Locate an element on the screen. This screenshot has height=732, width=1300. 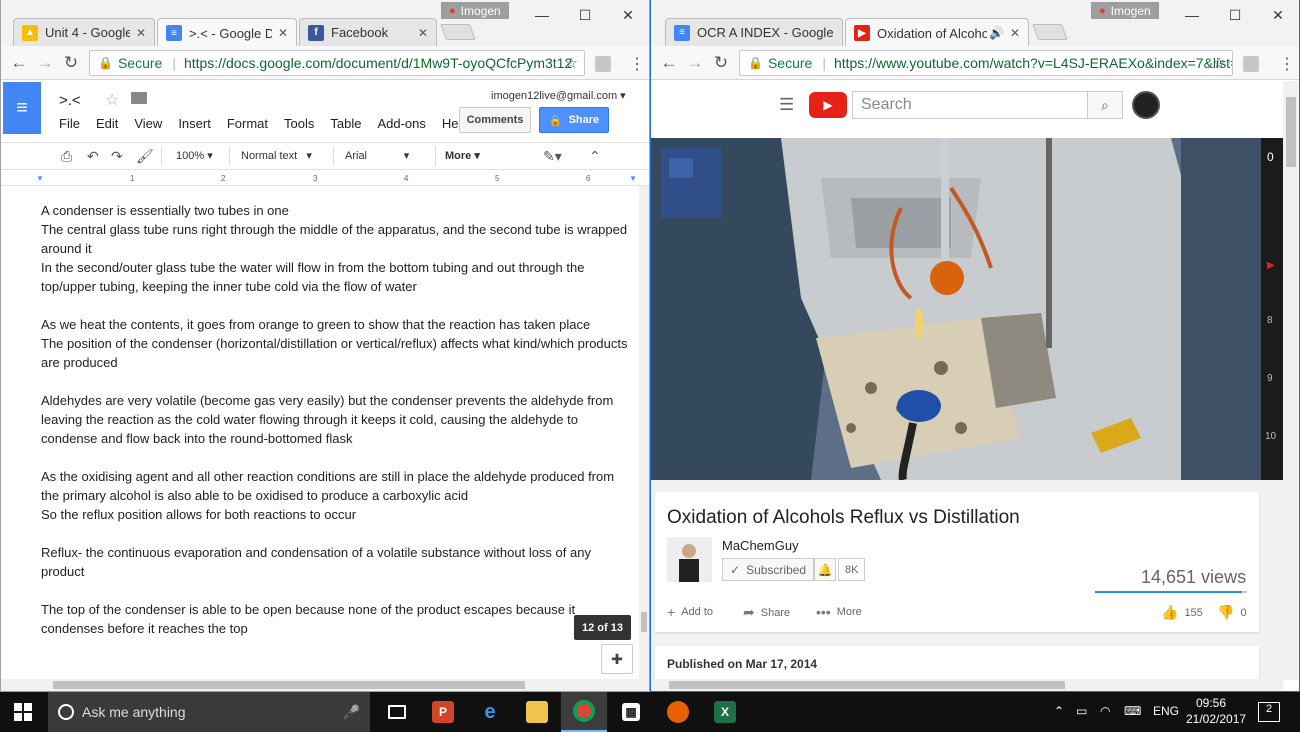
comments-button: Comments is located at coordinates (495, 120).